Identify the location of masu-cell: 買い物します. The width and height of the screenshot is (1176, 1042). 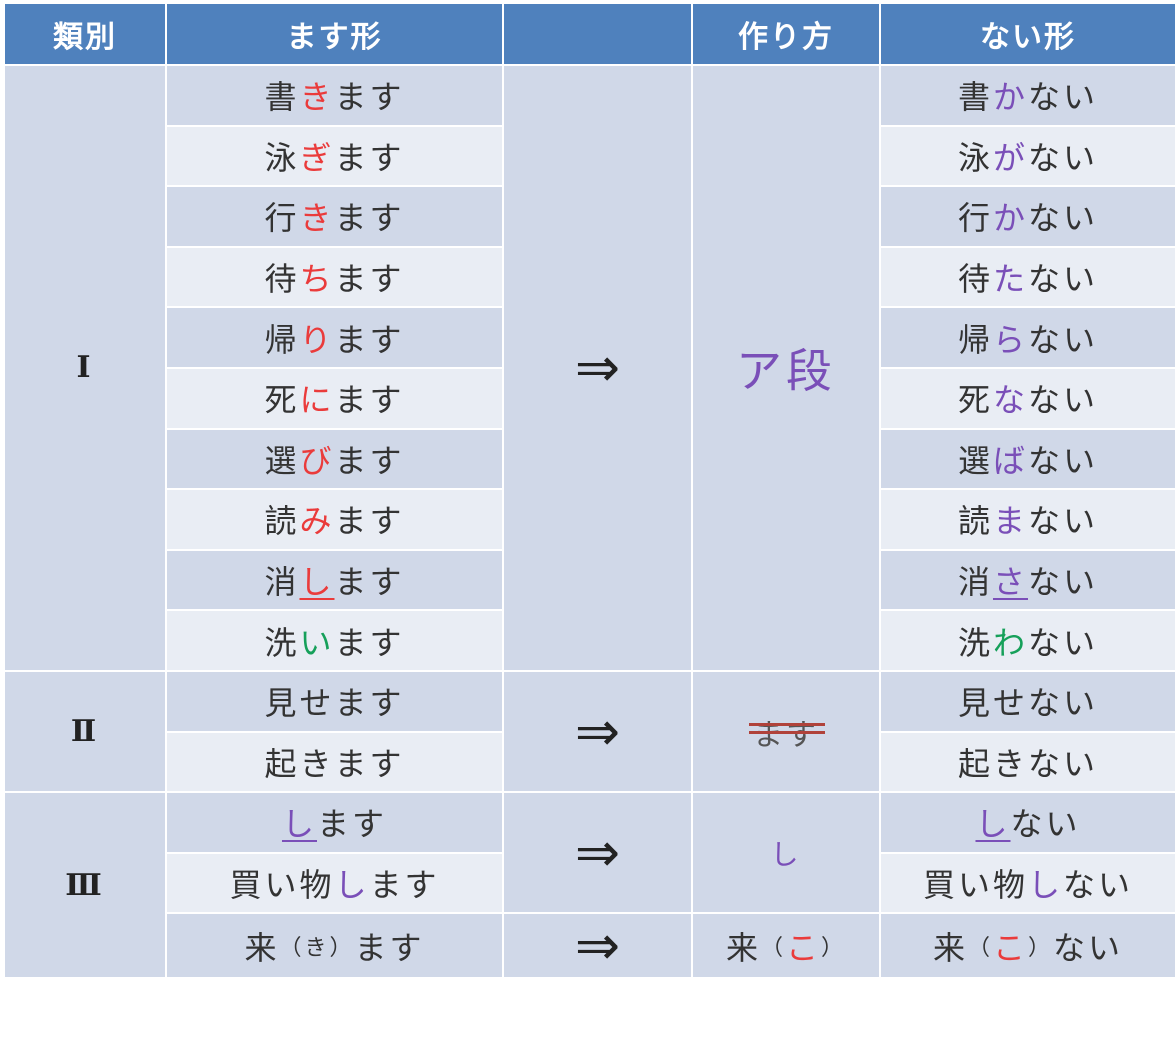
(334, 883).